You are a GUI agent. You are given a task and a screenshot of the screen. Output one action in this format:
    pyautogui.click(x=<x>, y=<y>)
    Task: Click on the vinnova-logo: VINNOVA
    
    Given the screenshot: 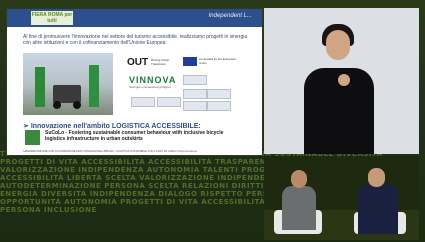 What is the action you would take?
    pyautogui.click(x=153, y=80)
    